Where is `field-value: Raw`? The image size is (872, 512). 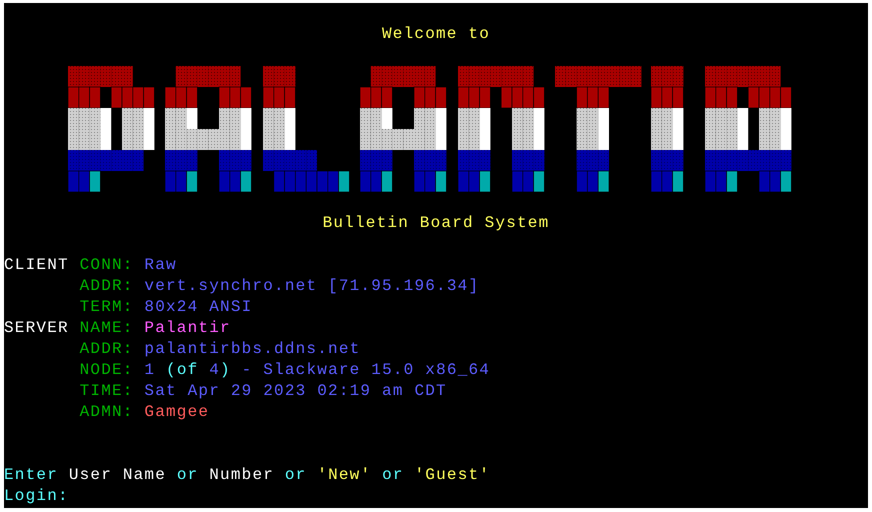 field-value: Raw is located at coordinates (160, 265).